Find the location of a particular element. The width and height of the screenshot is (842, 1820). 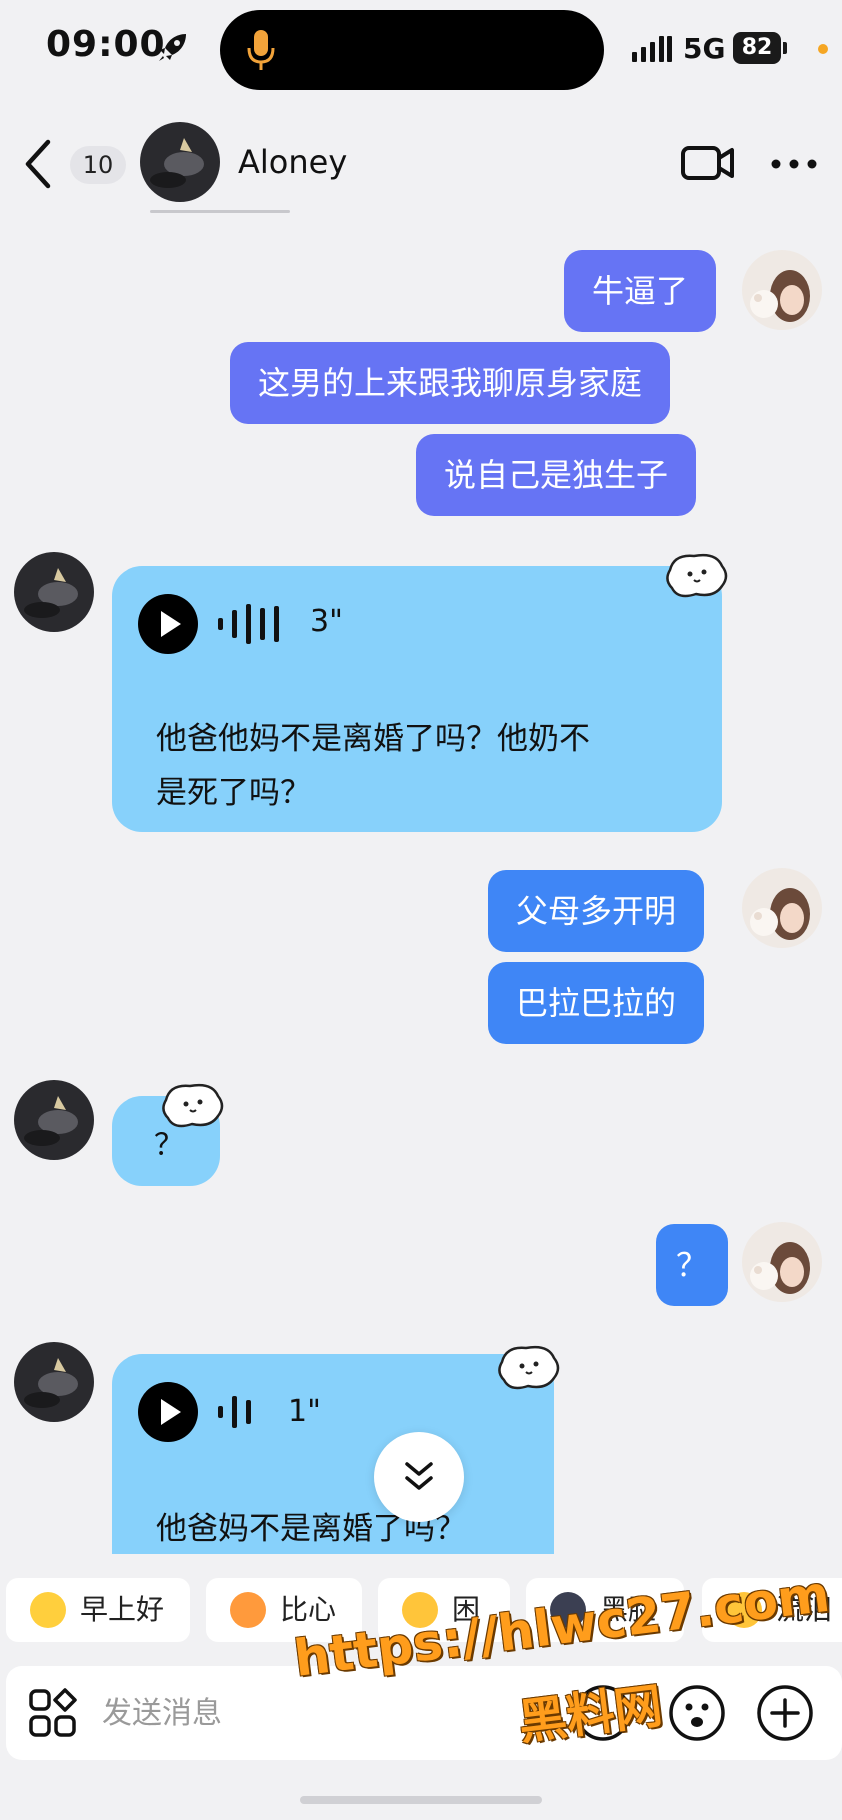

quick-reply-chip: 困 is located at coordinates (444, 1610).